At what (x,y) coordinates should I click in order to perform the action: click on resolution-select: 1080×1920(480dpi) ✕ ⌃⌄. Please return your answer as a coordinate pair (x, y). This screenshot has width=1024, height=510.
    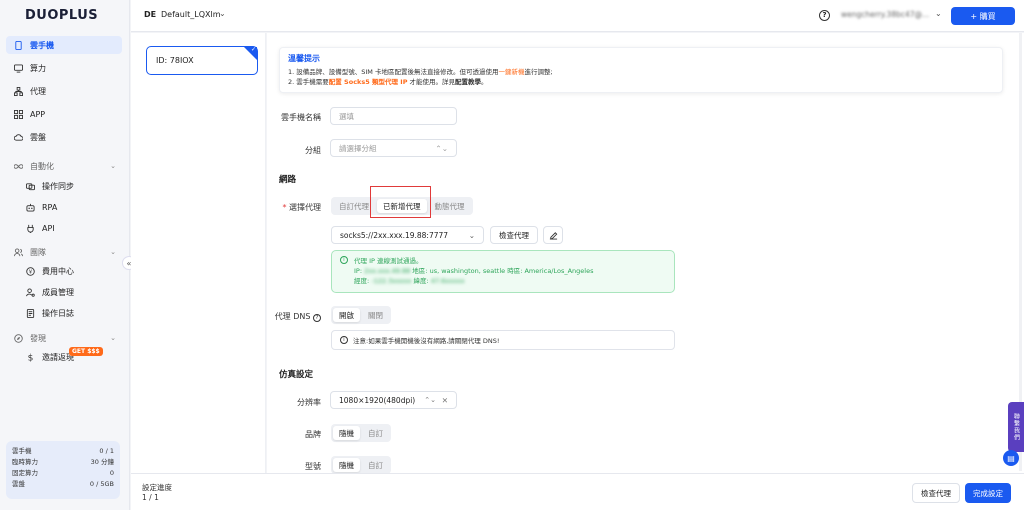
    Looking at the image, I should click on (393, 400).